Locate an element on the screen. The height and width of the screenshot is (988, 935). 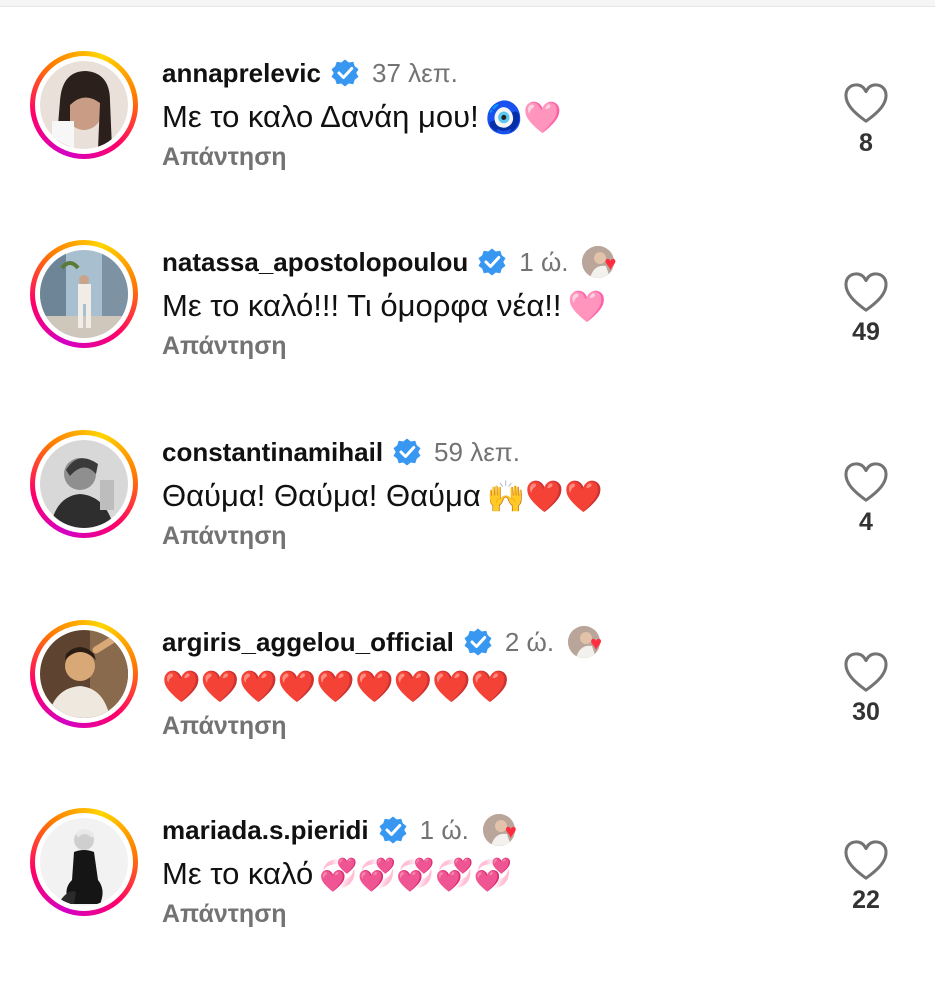
comment-emoji: ❤️❤️❤️❤️❤️❤️❤️❤️❤️ is located at coordinates (336, 686).